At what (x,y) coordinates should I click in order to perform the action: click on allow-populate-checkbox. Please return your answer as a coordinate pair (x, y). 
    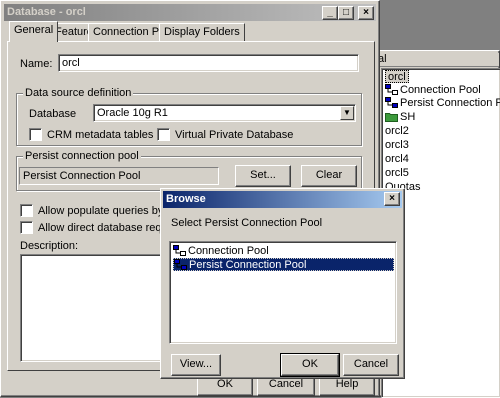
    Looking at the image, I should click on (26, 210).